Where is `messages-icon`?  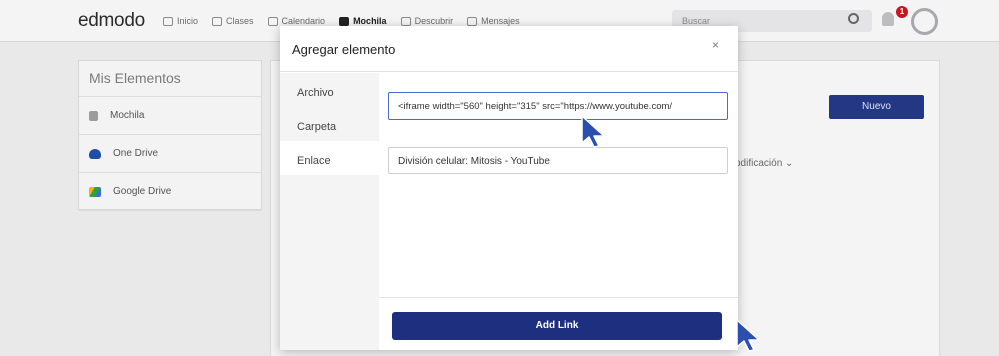 messages-icon is located at coordinates (472, 21).